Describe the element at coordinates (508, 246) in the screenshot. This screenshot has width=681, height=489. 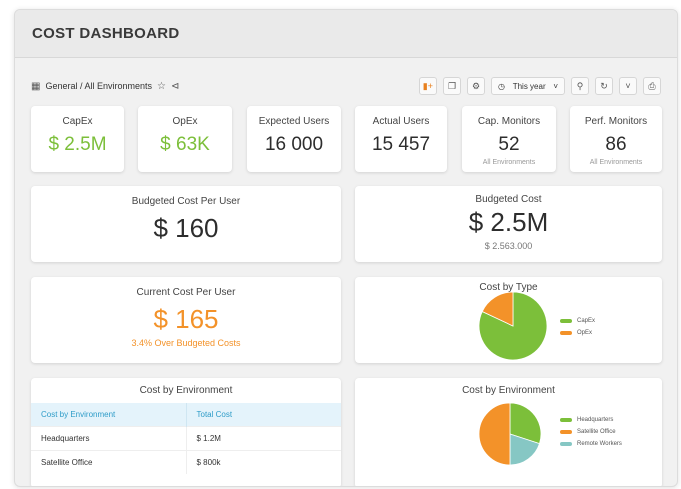
I see `card-subtitle: $ 2.563.000` at that location.